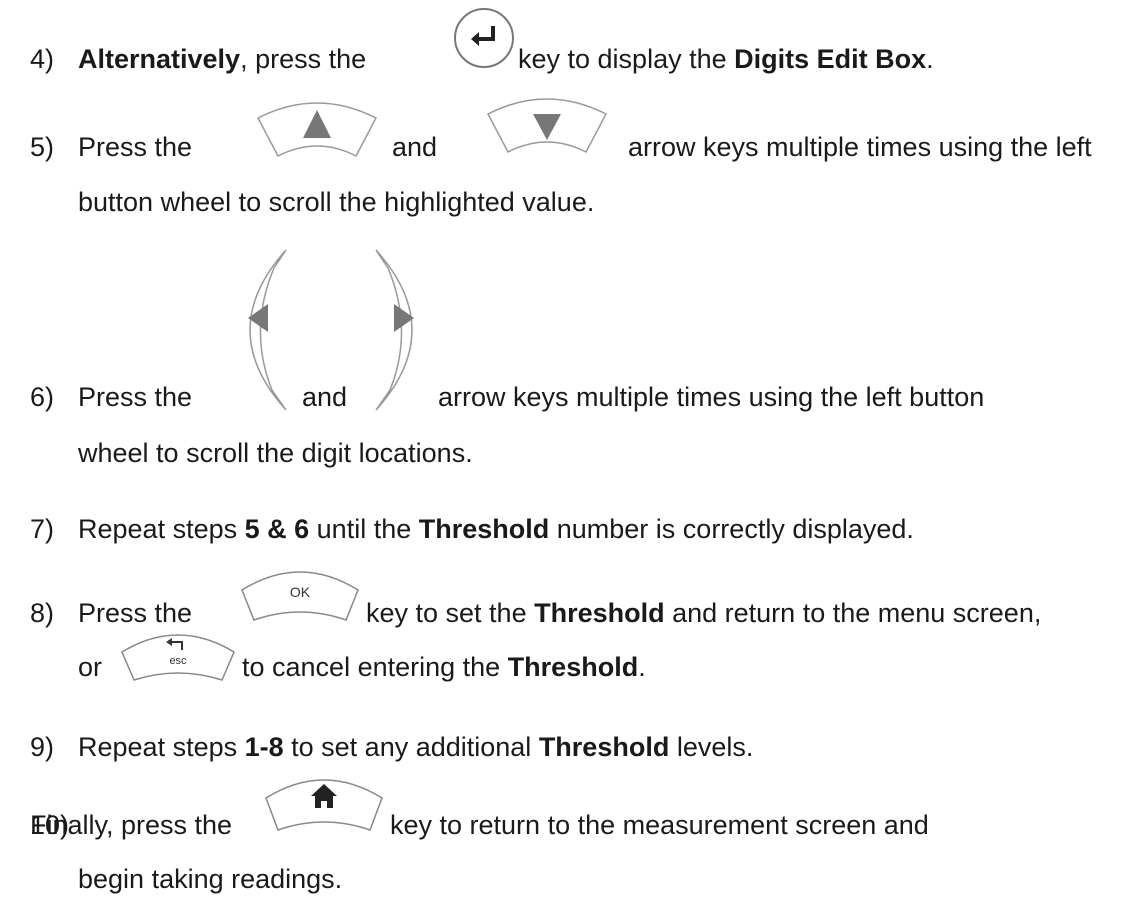 This screenshot has width=1143, height=919. Describe the element at coordinates (178, 661) in the screenshot. I see `esc-key-label: esc` at that location.